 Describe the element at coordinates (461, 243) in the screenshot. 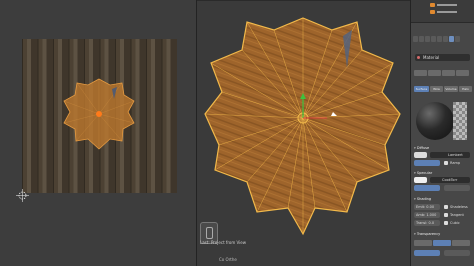

I see `transparency-mode-raytrace` at that location.